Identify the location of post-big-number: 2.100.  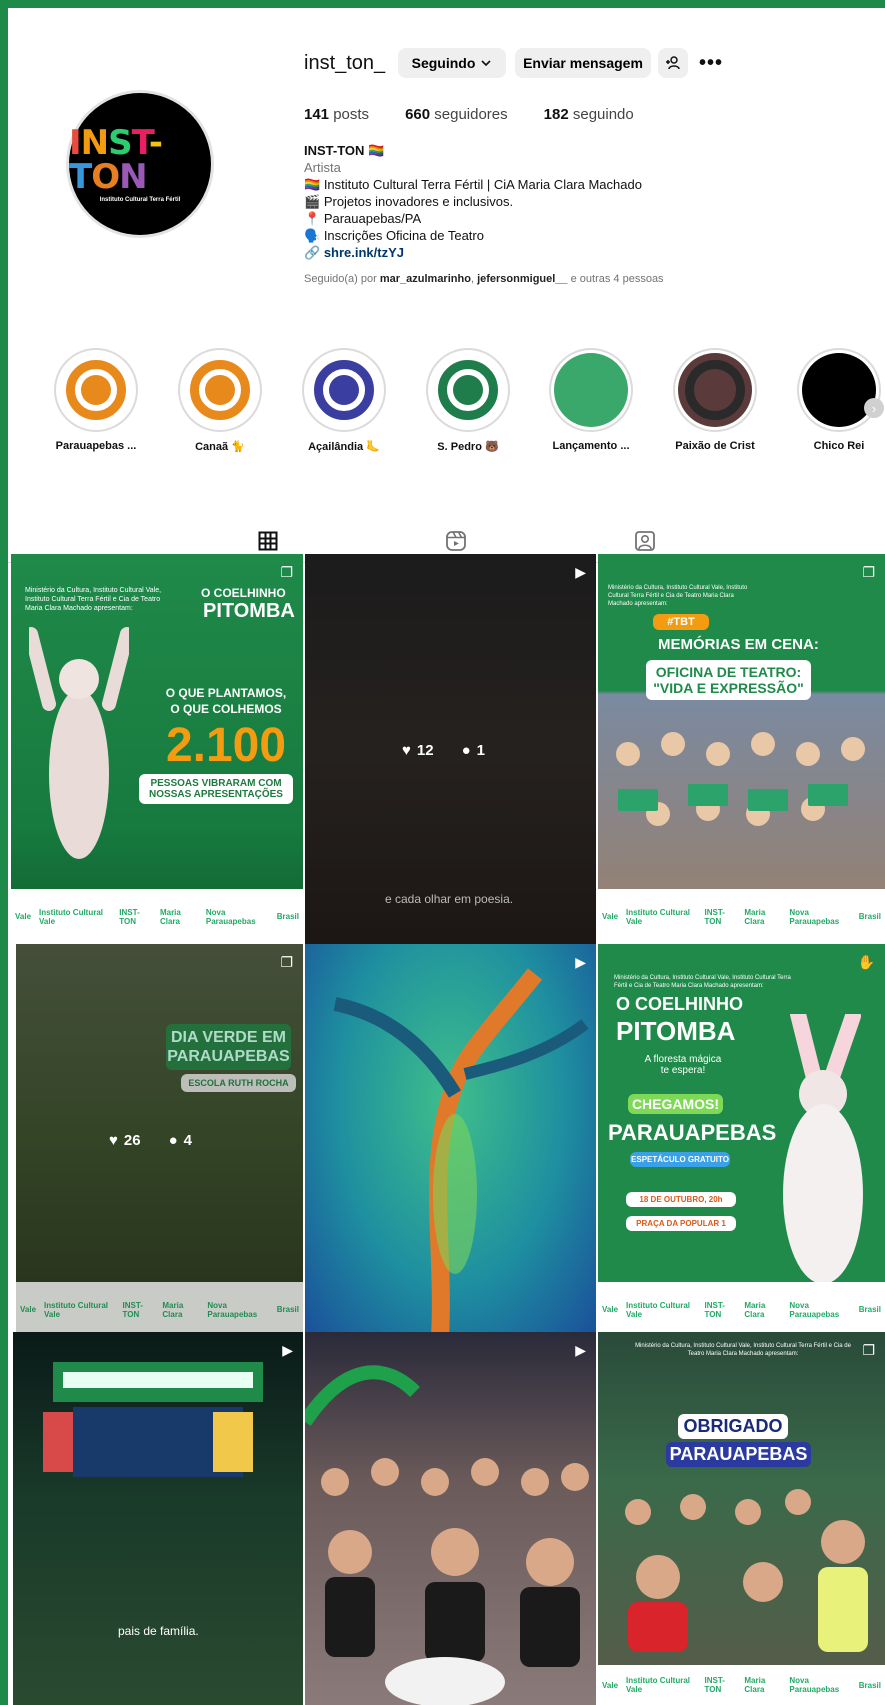
(226, 745).